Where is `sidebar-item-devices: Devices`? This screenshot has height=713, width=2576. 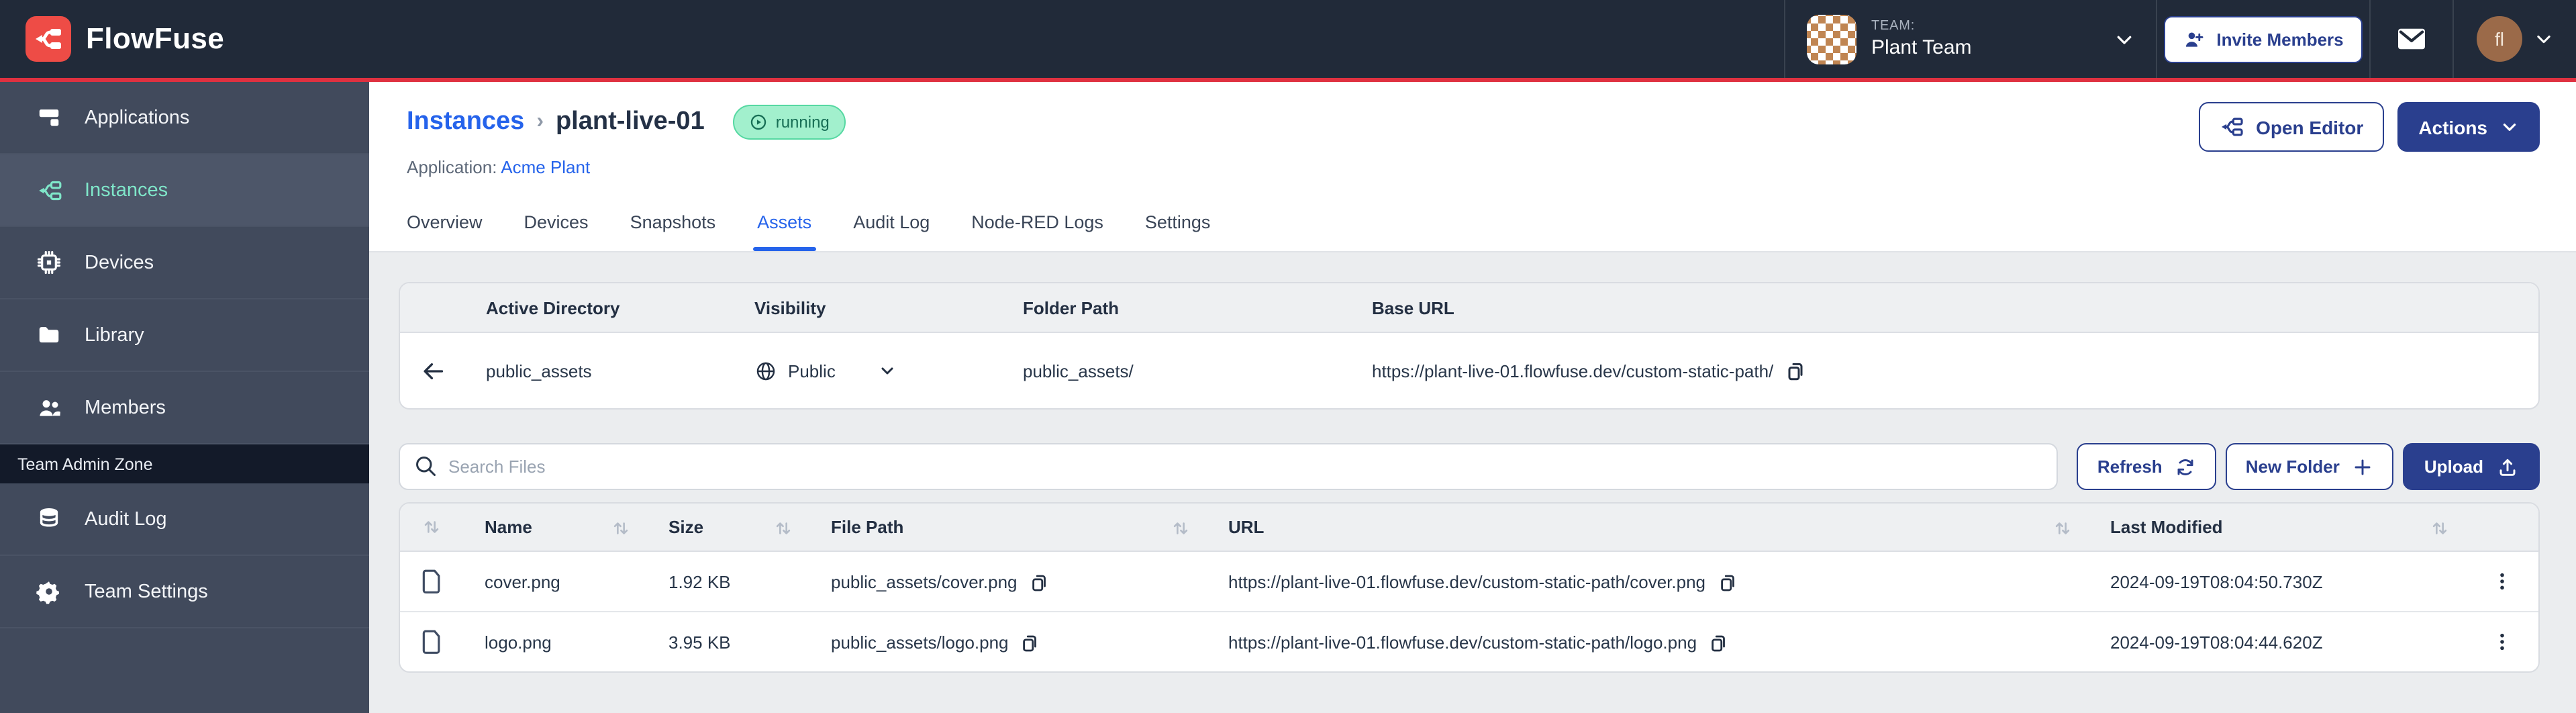 sidebar-item-devices: Devices is located at coordinates (184, 263).